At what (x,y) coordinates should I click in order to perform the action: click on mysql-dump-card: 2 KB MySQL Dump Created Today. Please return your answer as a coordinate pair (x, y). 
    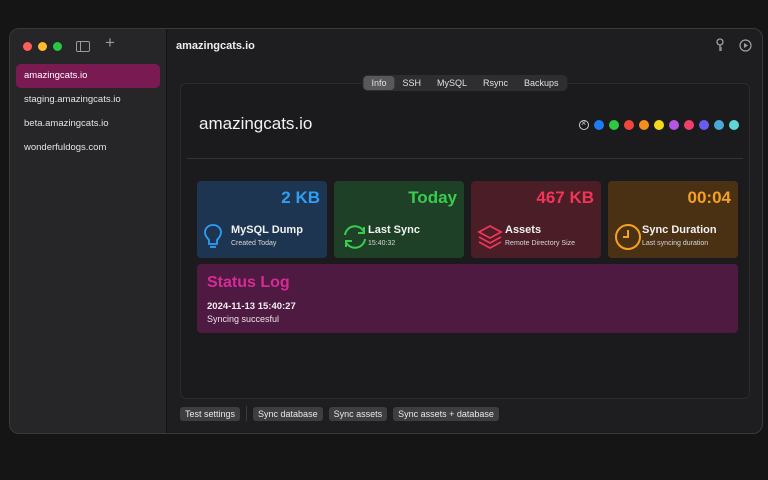
    Looking at the image, I should click on (262, 219).